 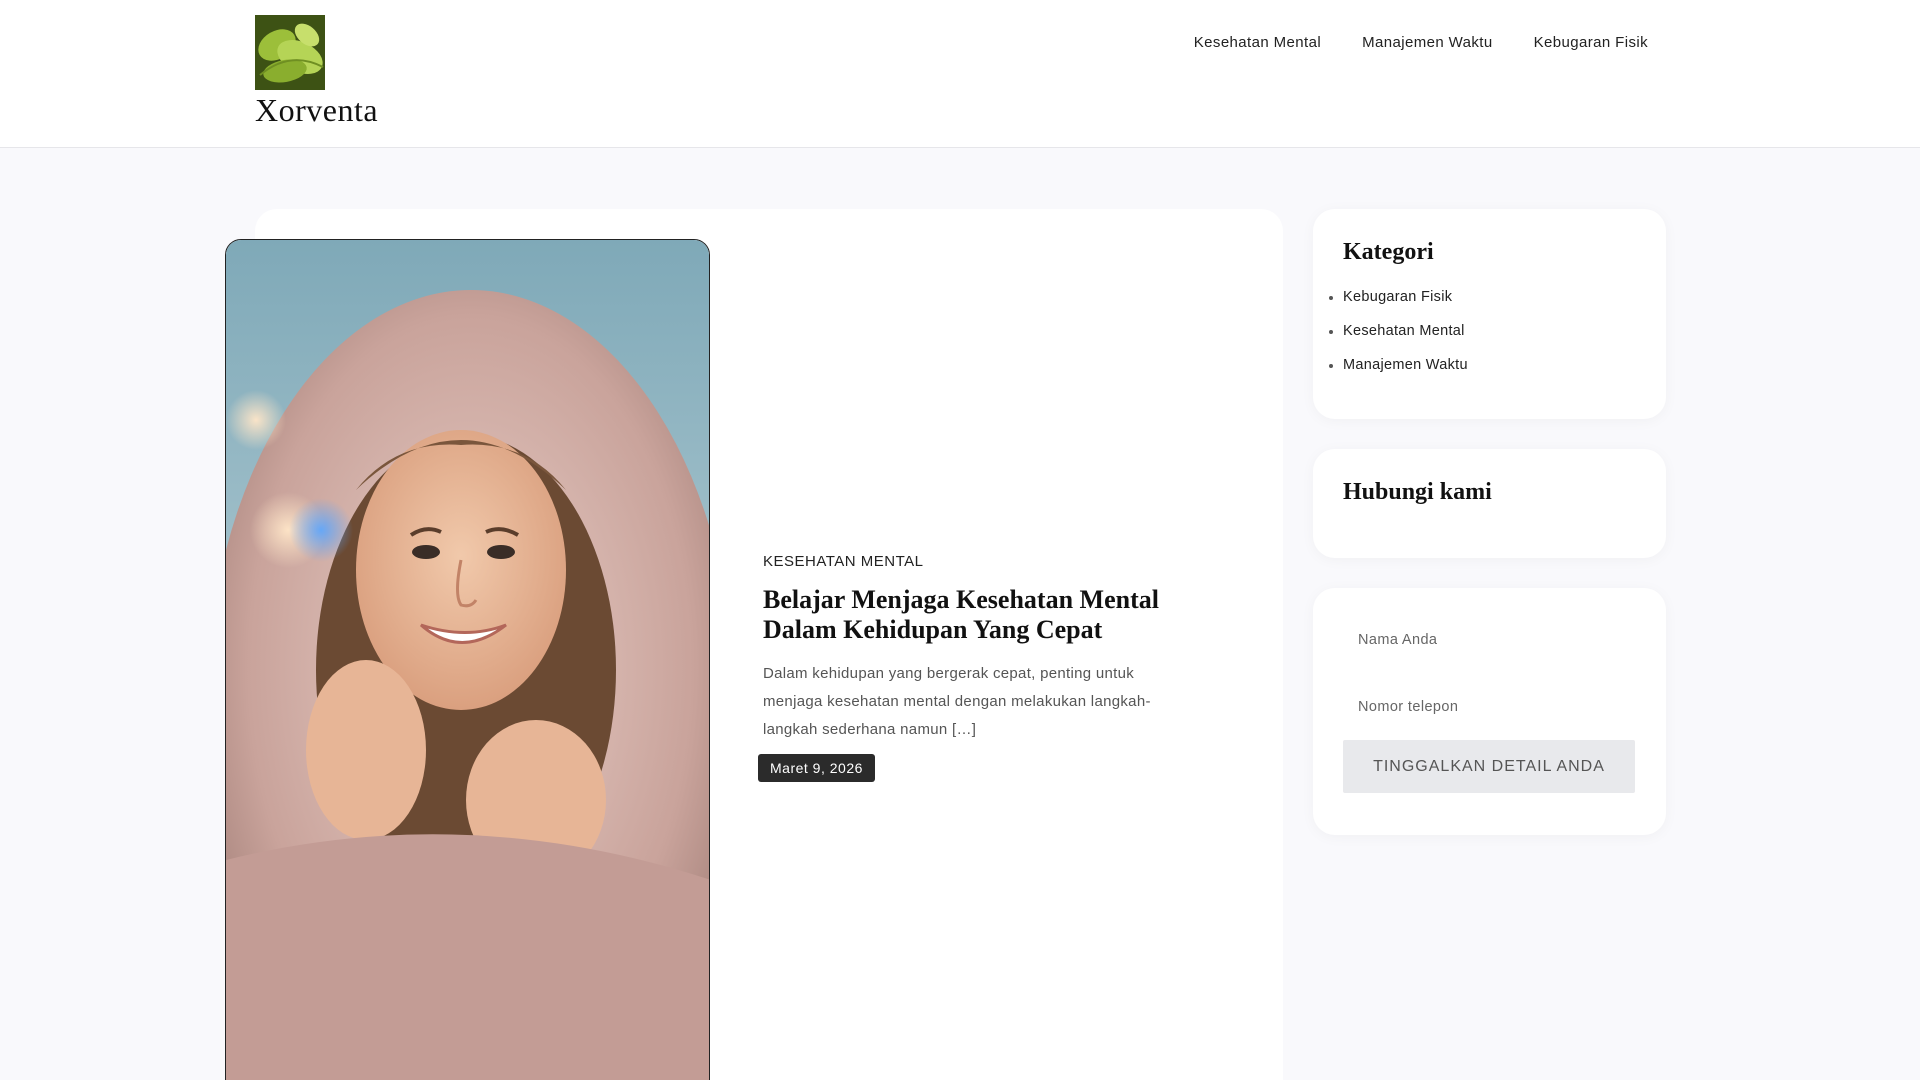 What do you see at coordinates (816, 768) in the screenshot?
I see `post-date-badge: Maret 9, 2026` at bounding box center [816, 768].